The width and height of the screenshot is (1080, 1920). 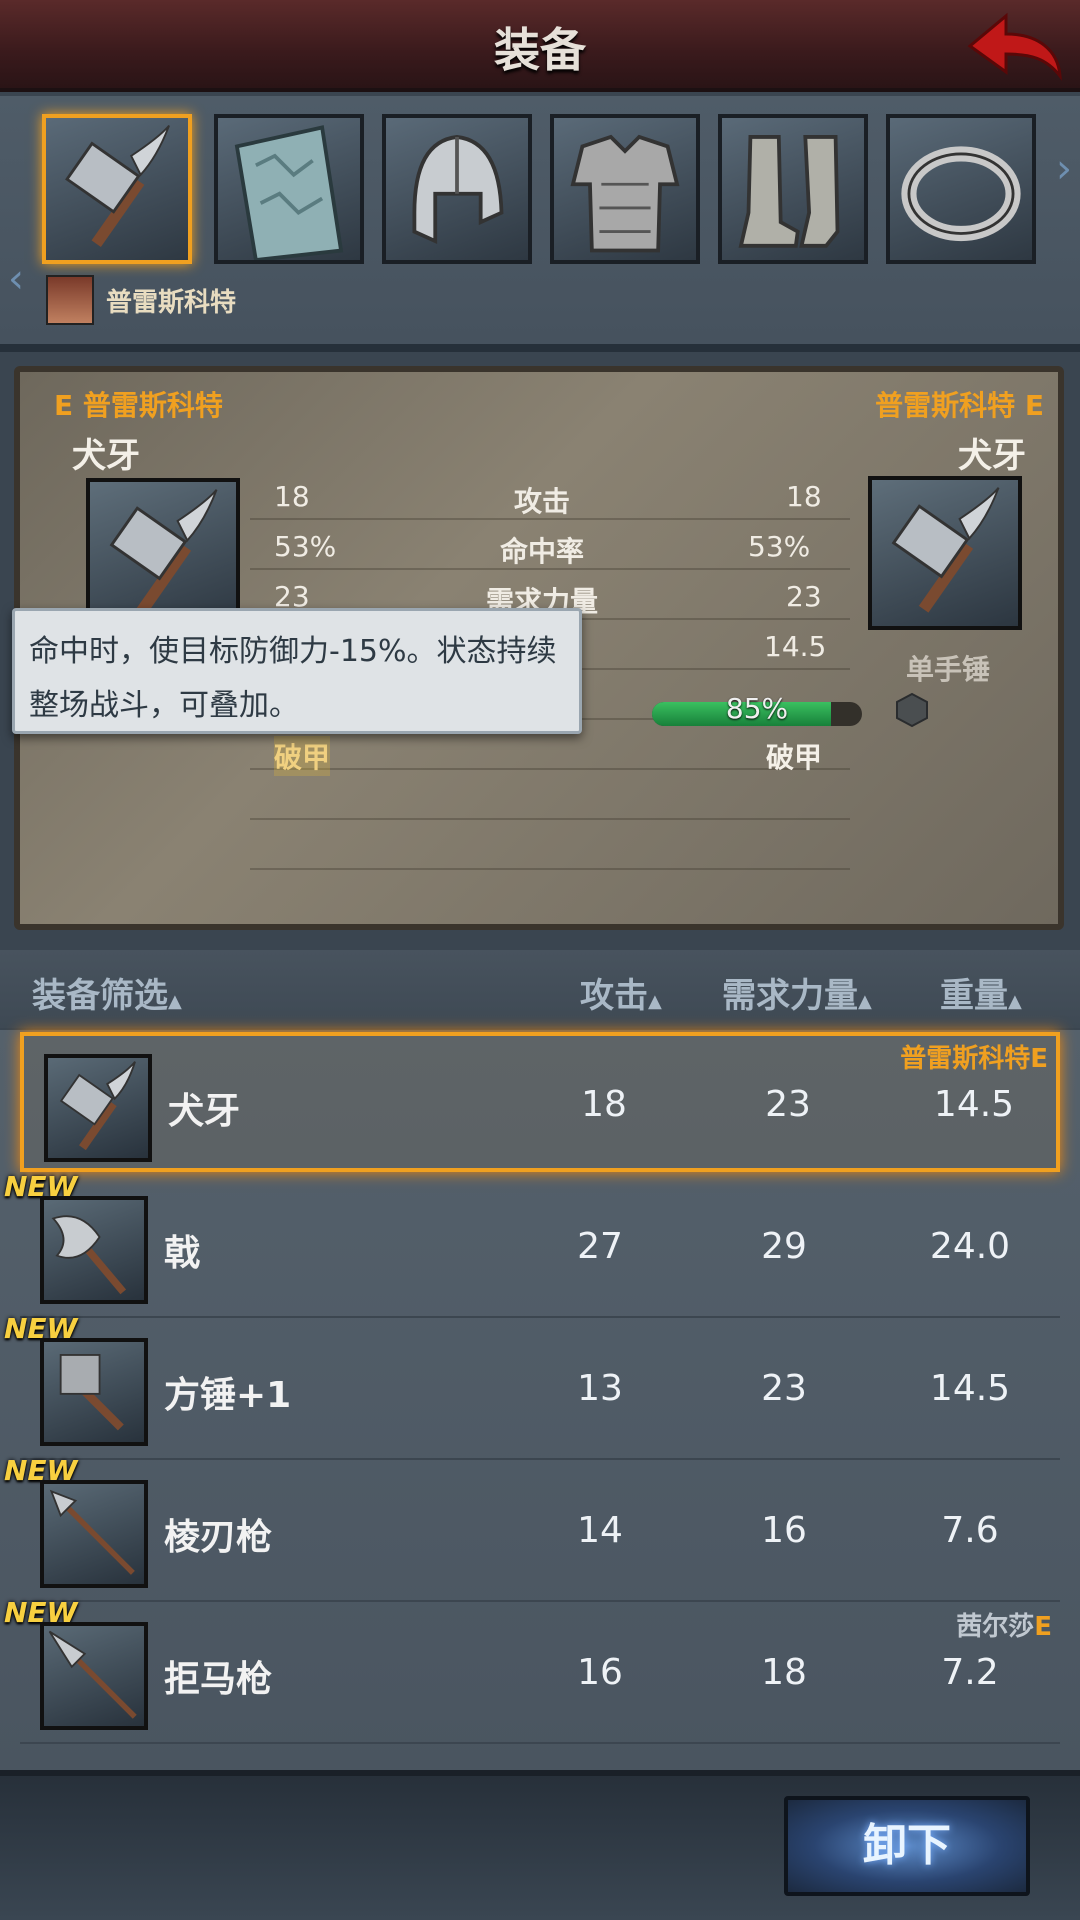 I want to click on slot-armor, so click(x=625, y=189).